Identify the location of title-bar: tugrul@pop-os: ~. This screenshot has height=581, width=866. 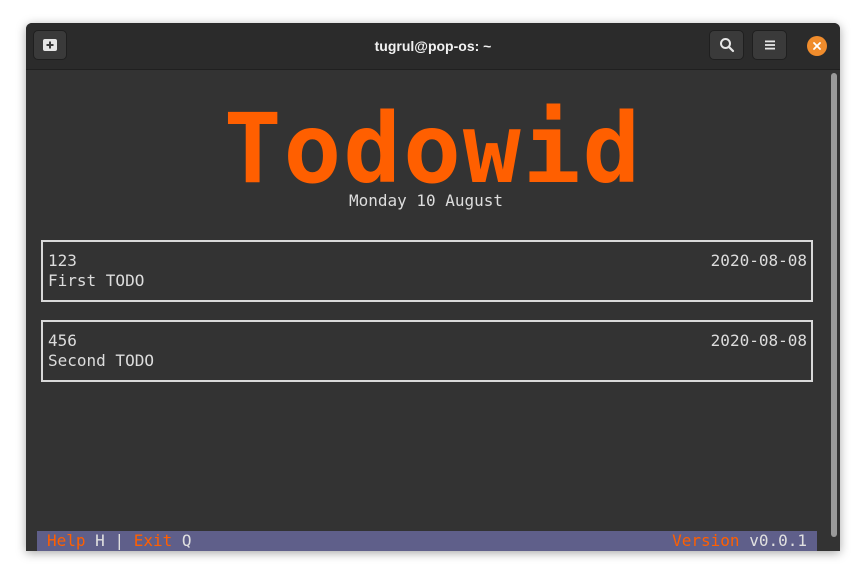
(433, 46).